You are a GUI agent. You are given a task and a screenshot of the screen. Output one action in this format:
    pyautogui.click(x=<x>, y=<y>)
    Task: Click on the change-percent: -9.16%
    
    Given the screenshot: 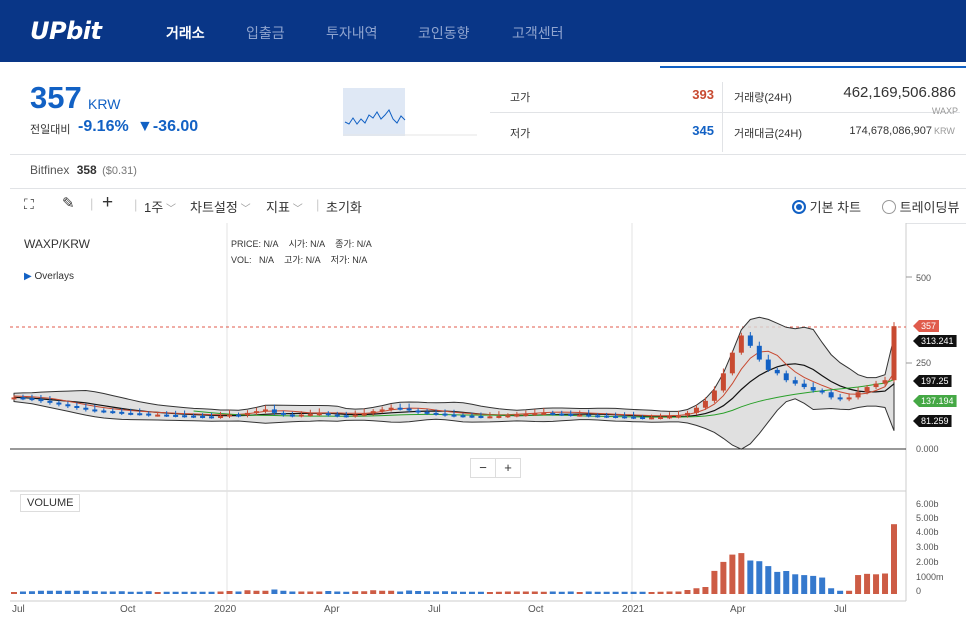 What is the action you would take?
    pyautogui.click(x=103, y=126)
    